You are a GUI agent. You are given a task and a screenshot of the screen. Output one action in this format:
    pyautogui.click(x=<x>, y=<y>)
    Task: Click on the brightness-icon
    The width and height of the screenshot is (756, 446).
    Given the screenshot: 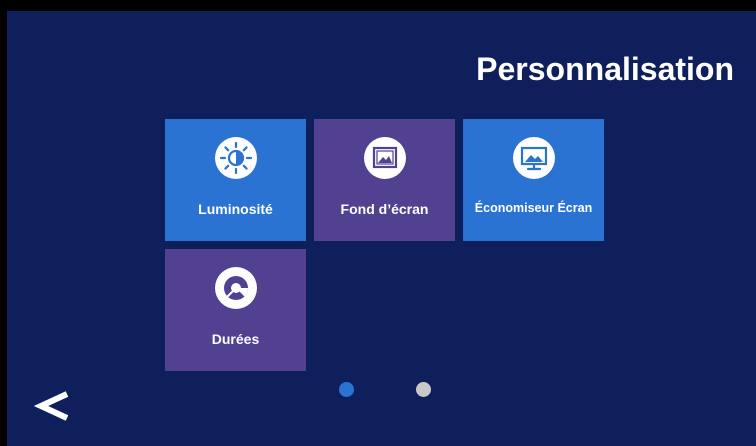 What is the action you would take?
    pyautogui.click(x=235, y=158)
    